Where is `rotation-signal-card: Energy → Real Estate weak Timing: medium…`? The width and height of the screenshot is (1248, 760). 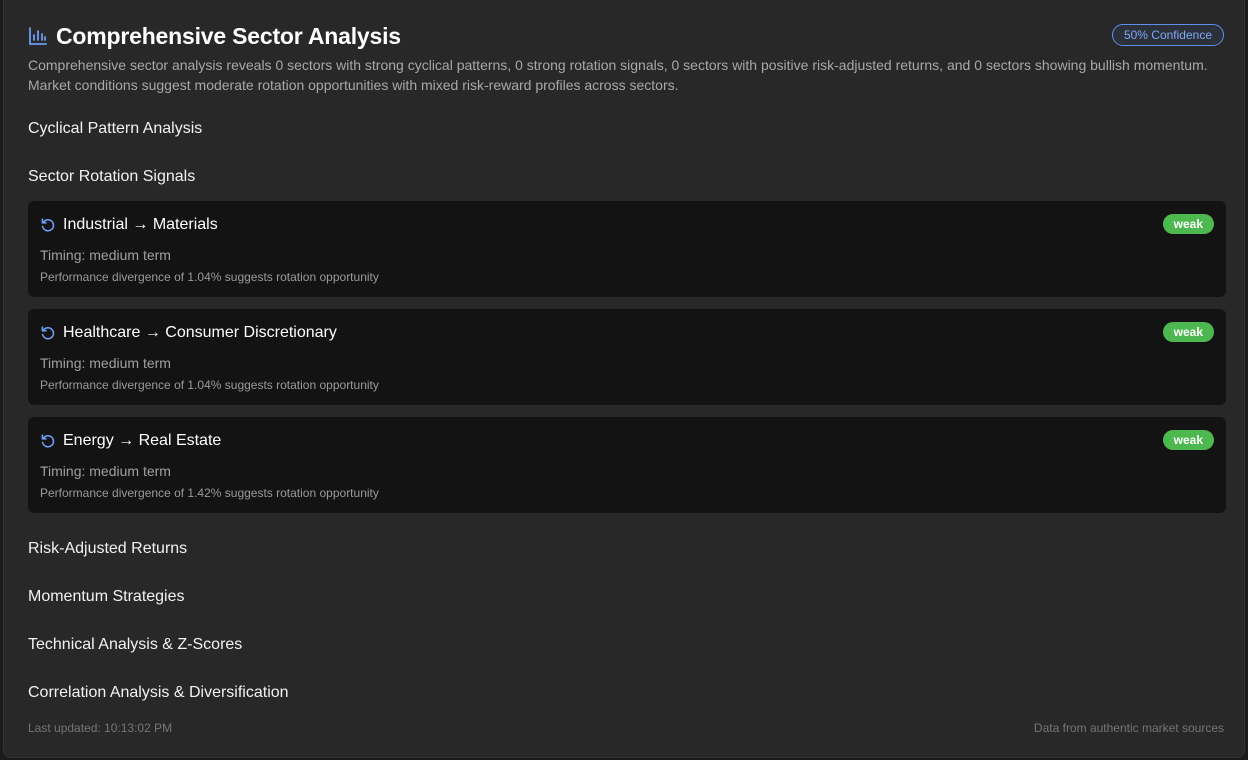 rotation-signal-card: Energy → Real Estate weak Timing: medium… is located at coordinates (627, 465).